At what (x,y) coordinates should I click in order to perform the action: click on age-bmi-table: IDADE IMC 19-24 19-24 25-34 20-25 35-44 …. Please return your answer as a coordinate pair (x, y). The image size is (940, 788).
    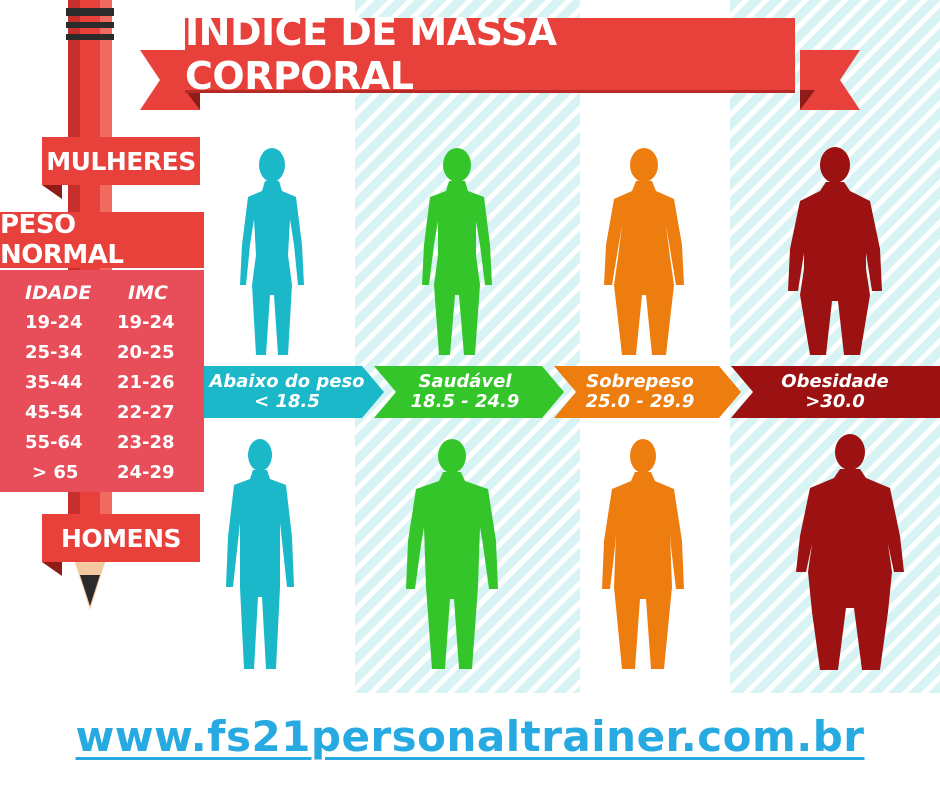
    Looking at the image, I should click on (102, 381).